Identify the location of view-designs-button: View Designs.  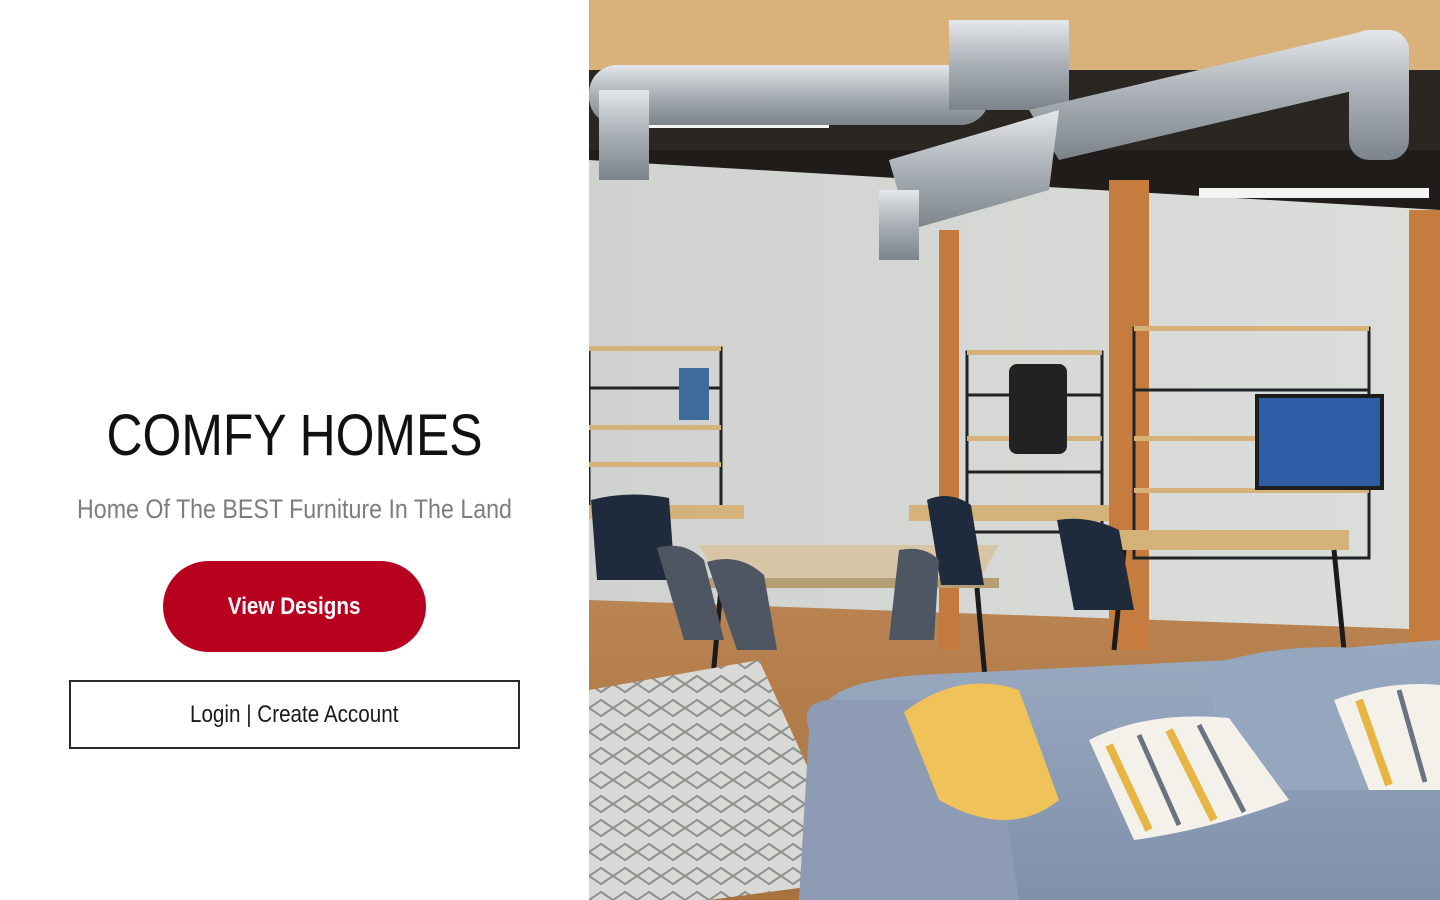
(294, 606).